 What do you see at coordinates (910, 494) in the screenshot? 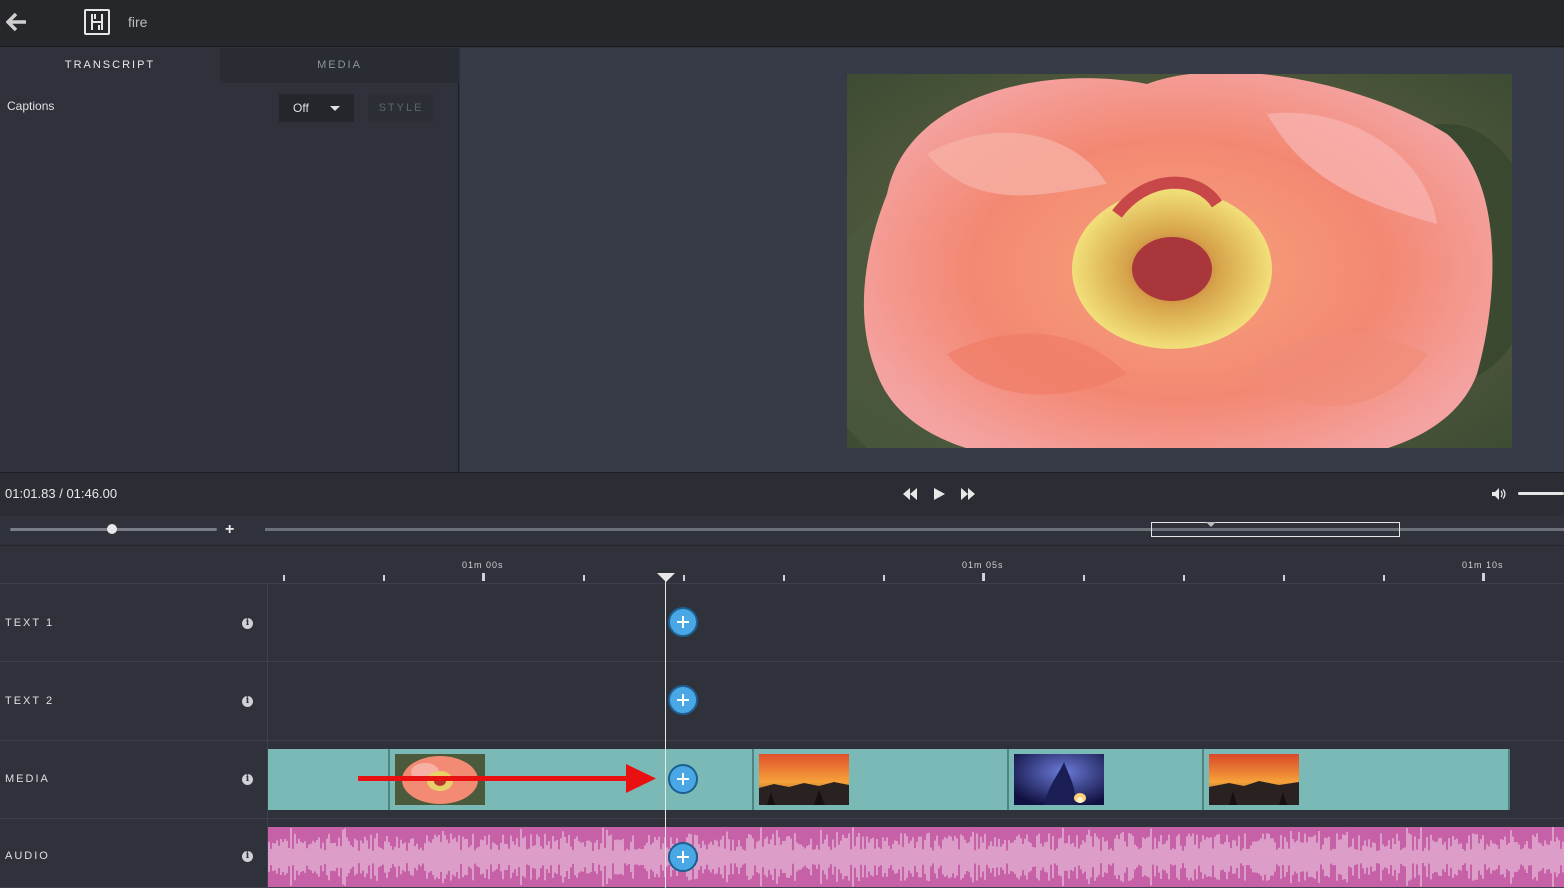
I see `rewind-icon` at bounding box center [910, 494].